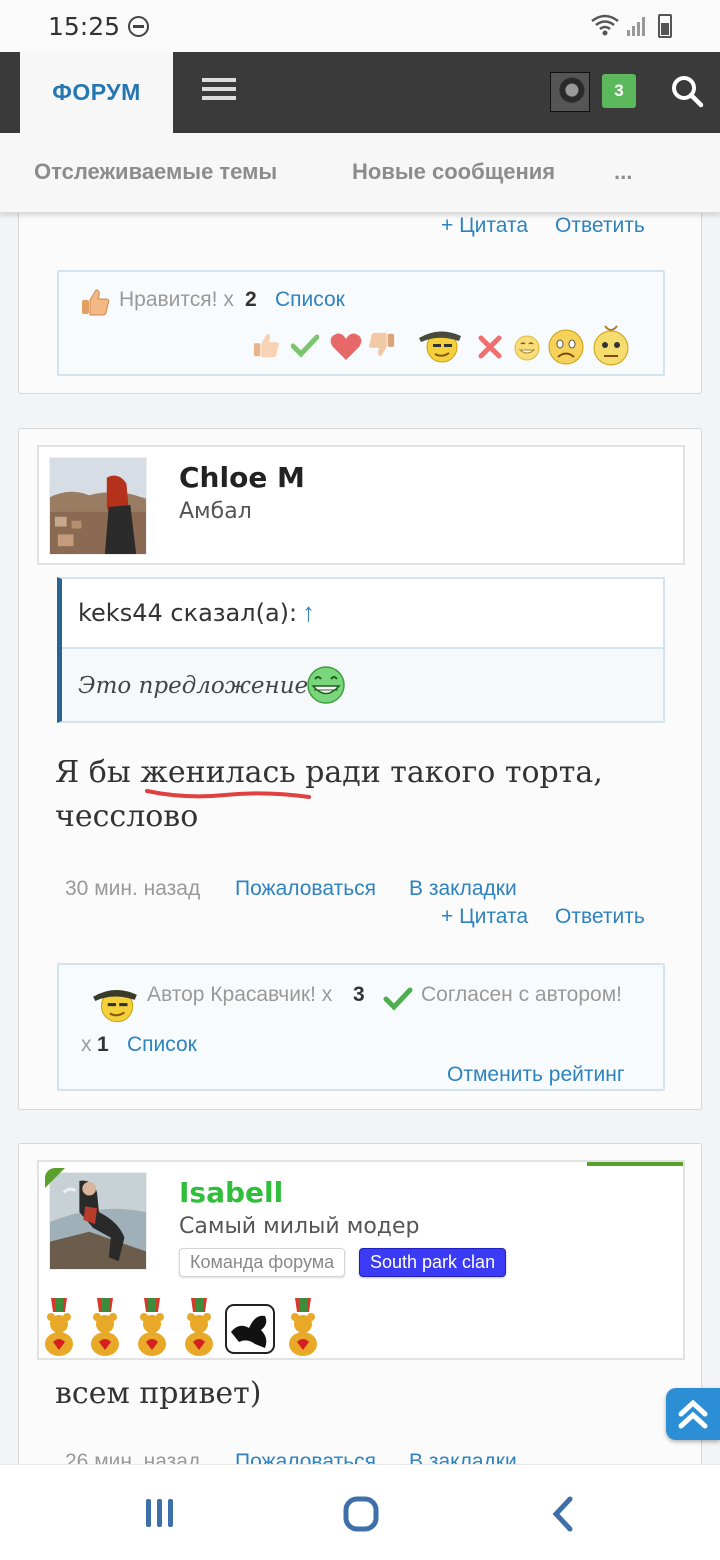 This screenshot has height=1560, width=720. I want to click on agree-icon, so click(398, 999).